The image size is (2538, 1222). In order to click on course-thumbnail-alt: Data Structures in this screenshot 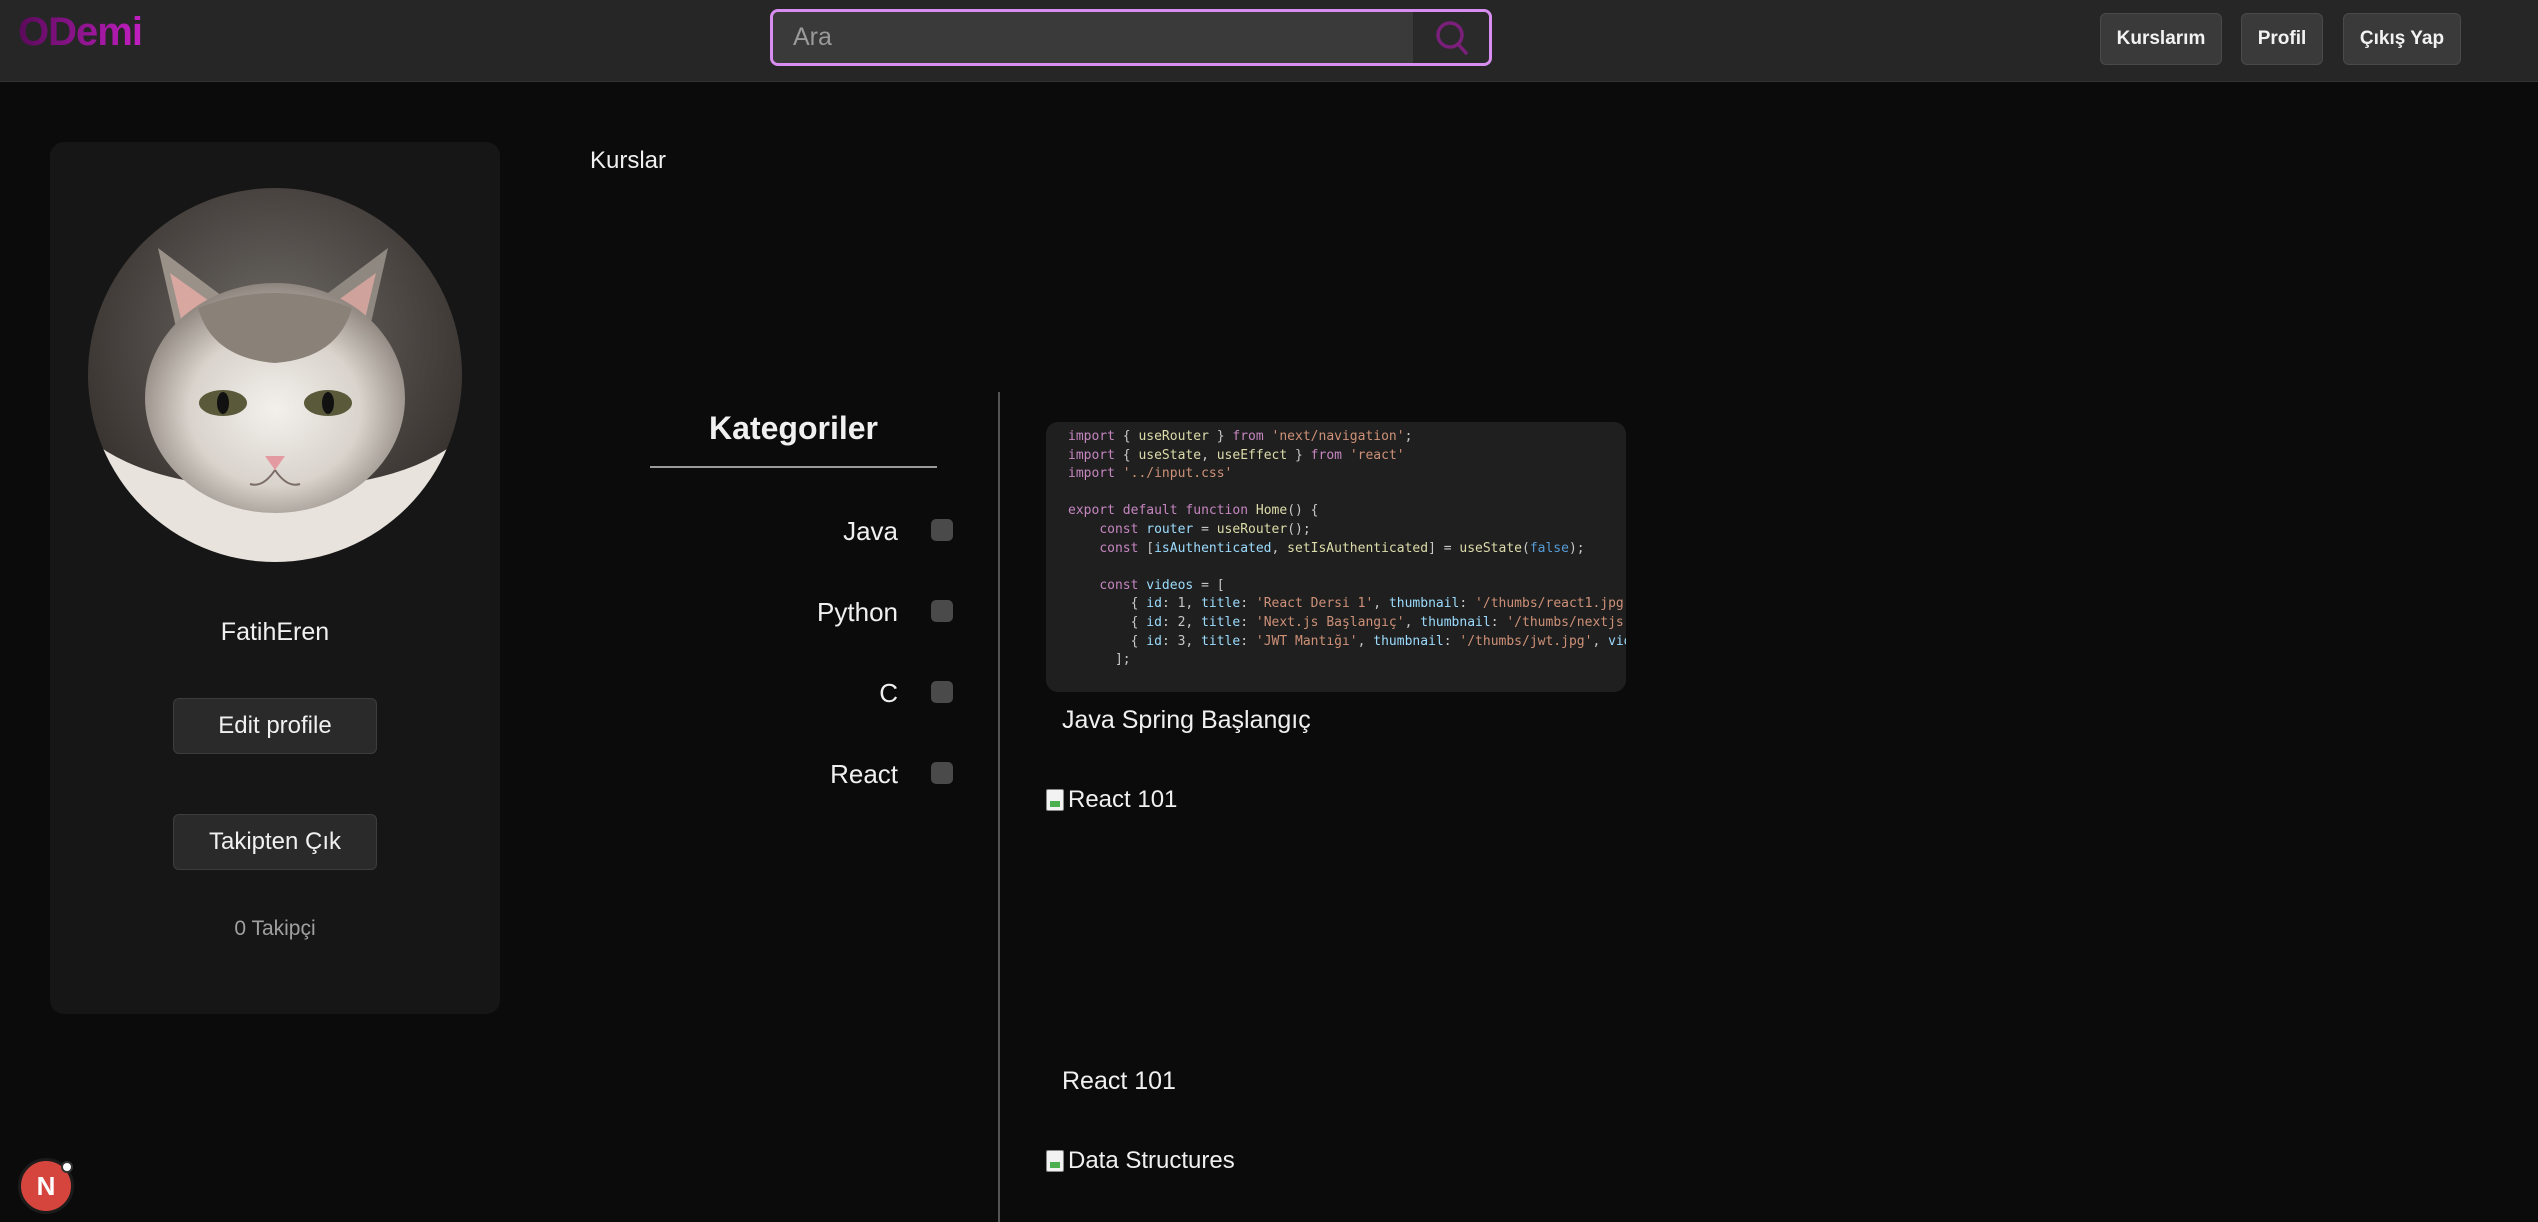, I will do `click(1151, 1160)`.